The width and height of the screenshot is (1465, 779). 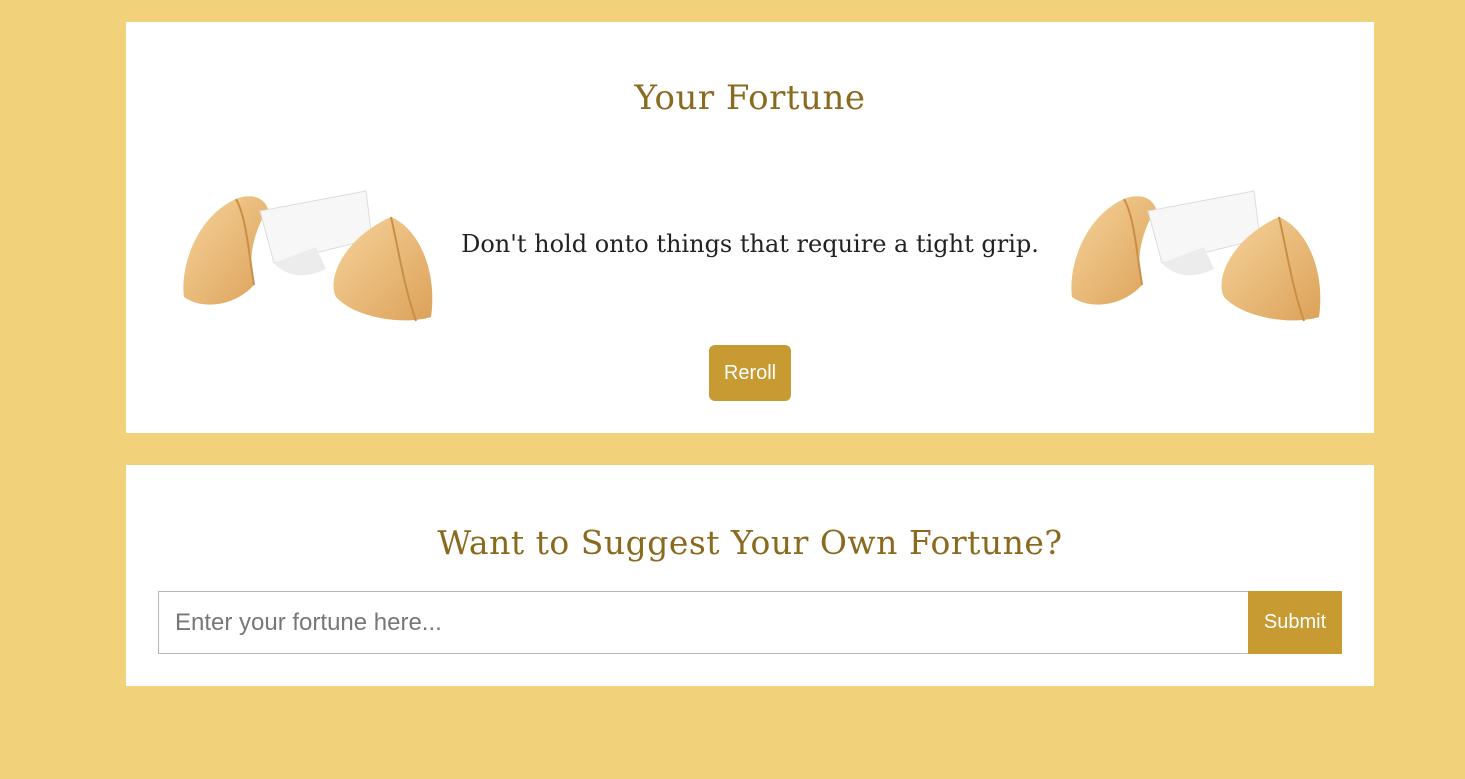 I want to click on reroll-button: Reroll, so click(x=750, y=373).